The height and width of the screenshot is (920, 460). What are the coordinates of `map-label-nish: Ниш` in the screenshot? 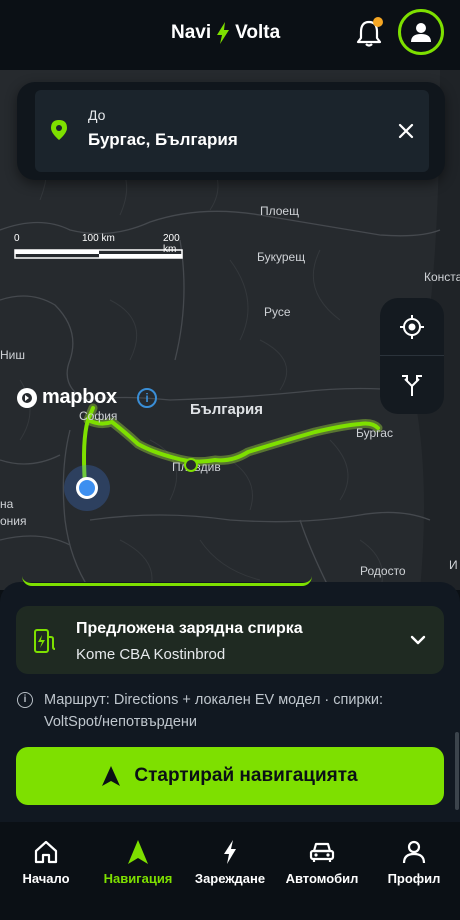 It's located at (12, 355).